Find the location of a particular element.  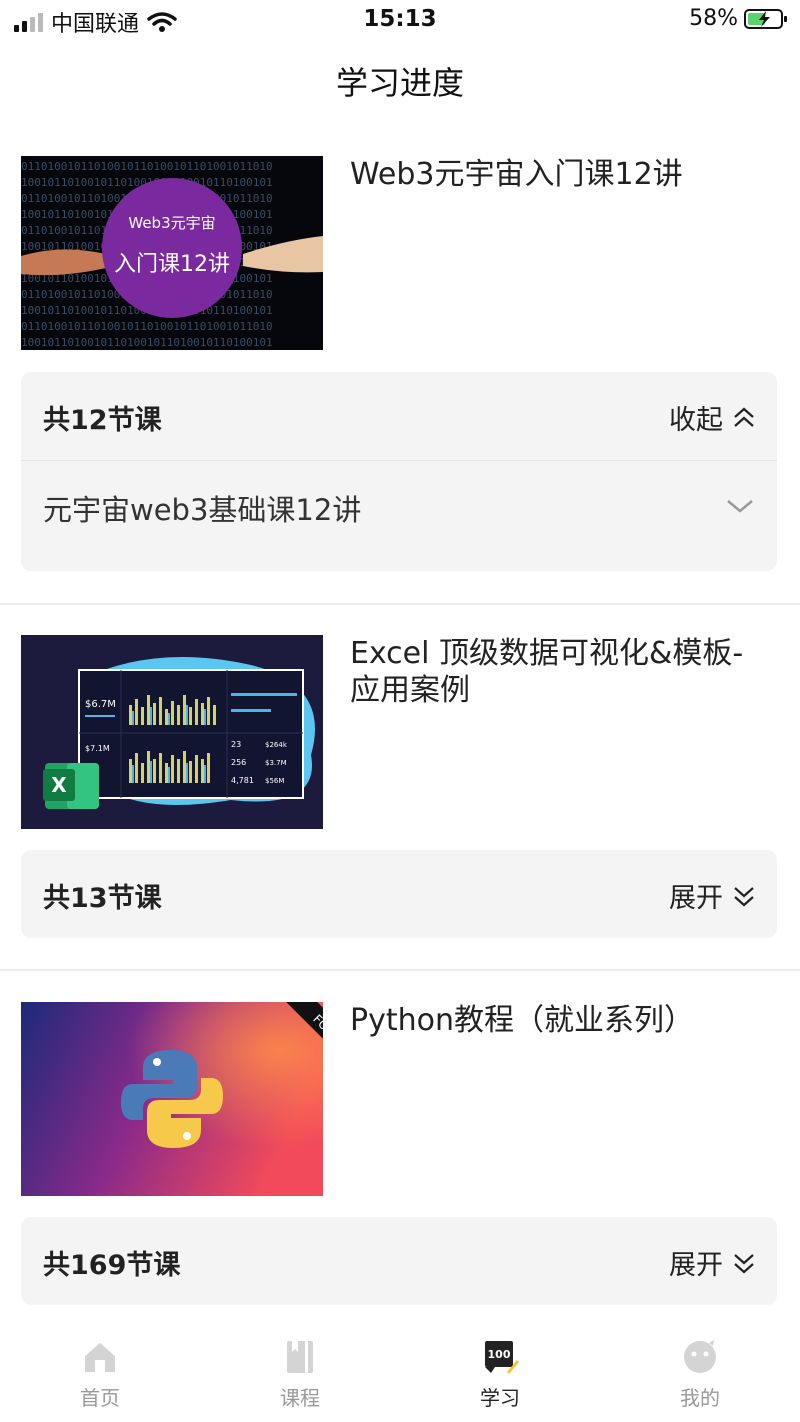

tab-label: 课程 is located at coordinates (300, 1398).